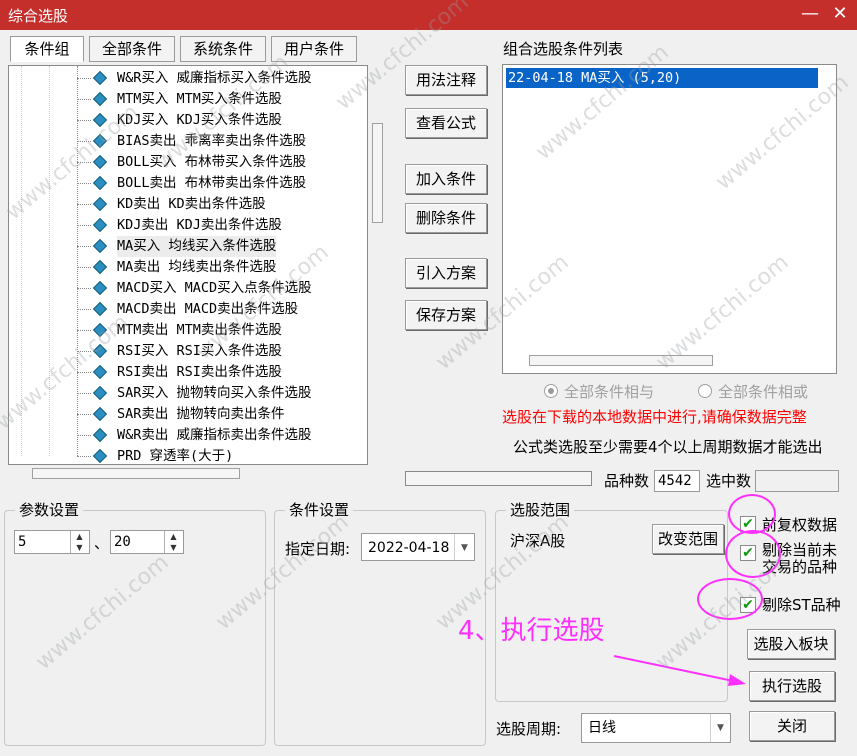  I want to click on selected-count-label: 选中数, so click(729, 481).